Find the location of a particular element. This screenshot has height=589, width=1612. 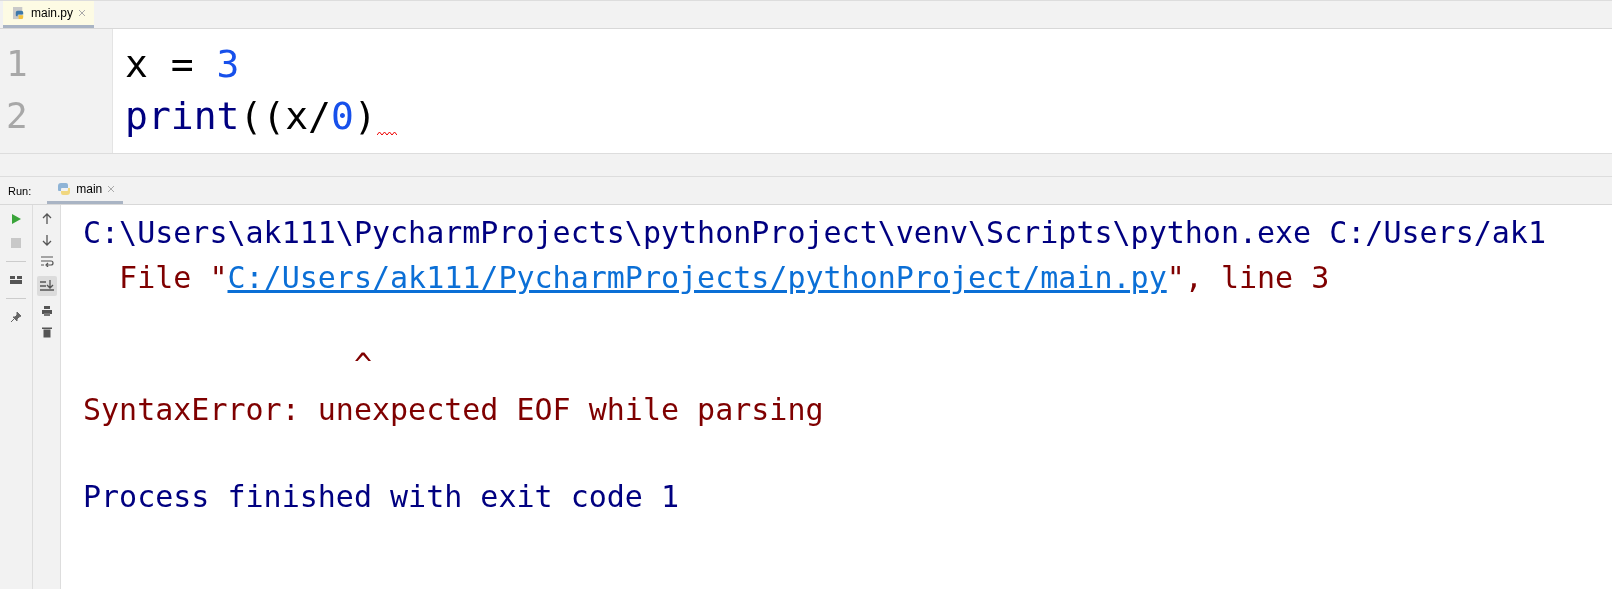

code-token: 3 is located at coordinates (228, 64).